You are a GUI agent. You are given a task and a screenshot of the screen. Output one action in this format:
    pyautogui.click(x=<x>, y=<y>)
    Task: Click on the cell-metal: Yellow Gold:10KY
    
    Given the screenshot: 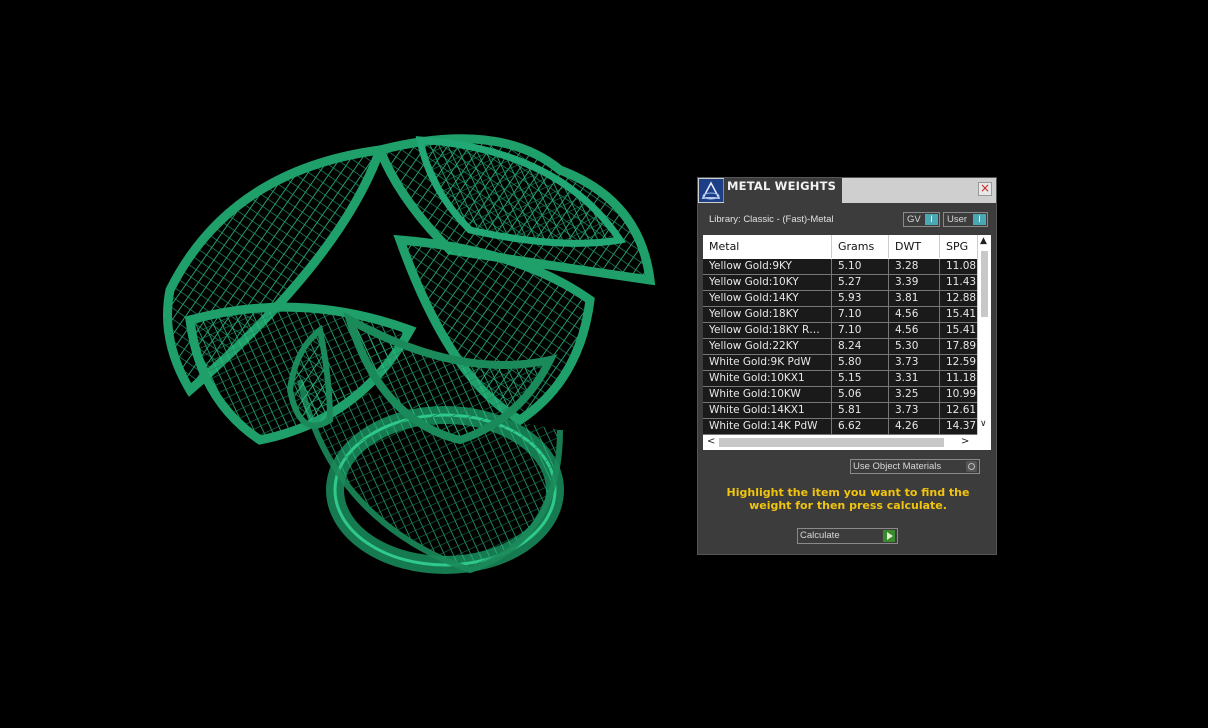 What is the action you would take?
    pyautogui.click(x=767, y=282)
    